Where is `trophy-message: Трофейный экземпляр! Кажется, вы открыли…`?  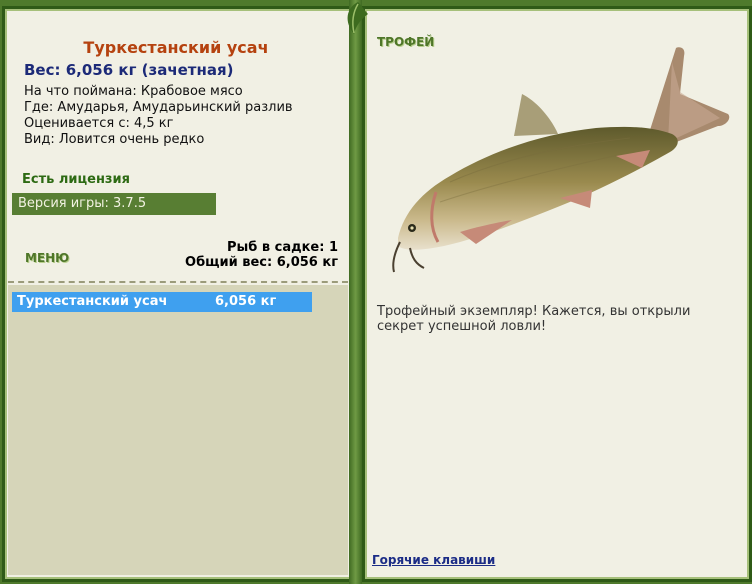 trophy-message: Трофейный экземпляр! Кажется, вы открыли… is located at coordinates (534, 319).